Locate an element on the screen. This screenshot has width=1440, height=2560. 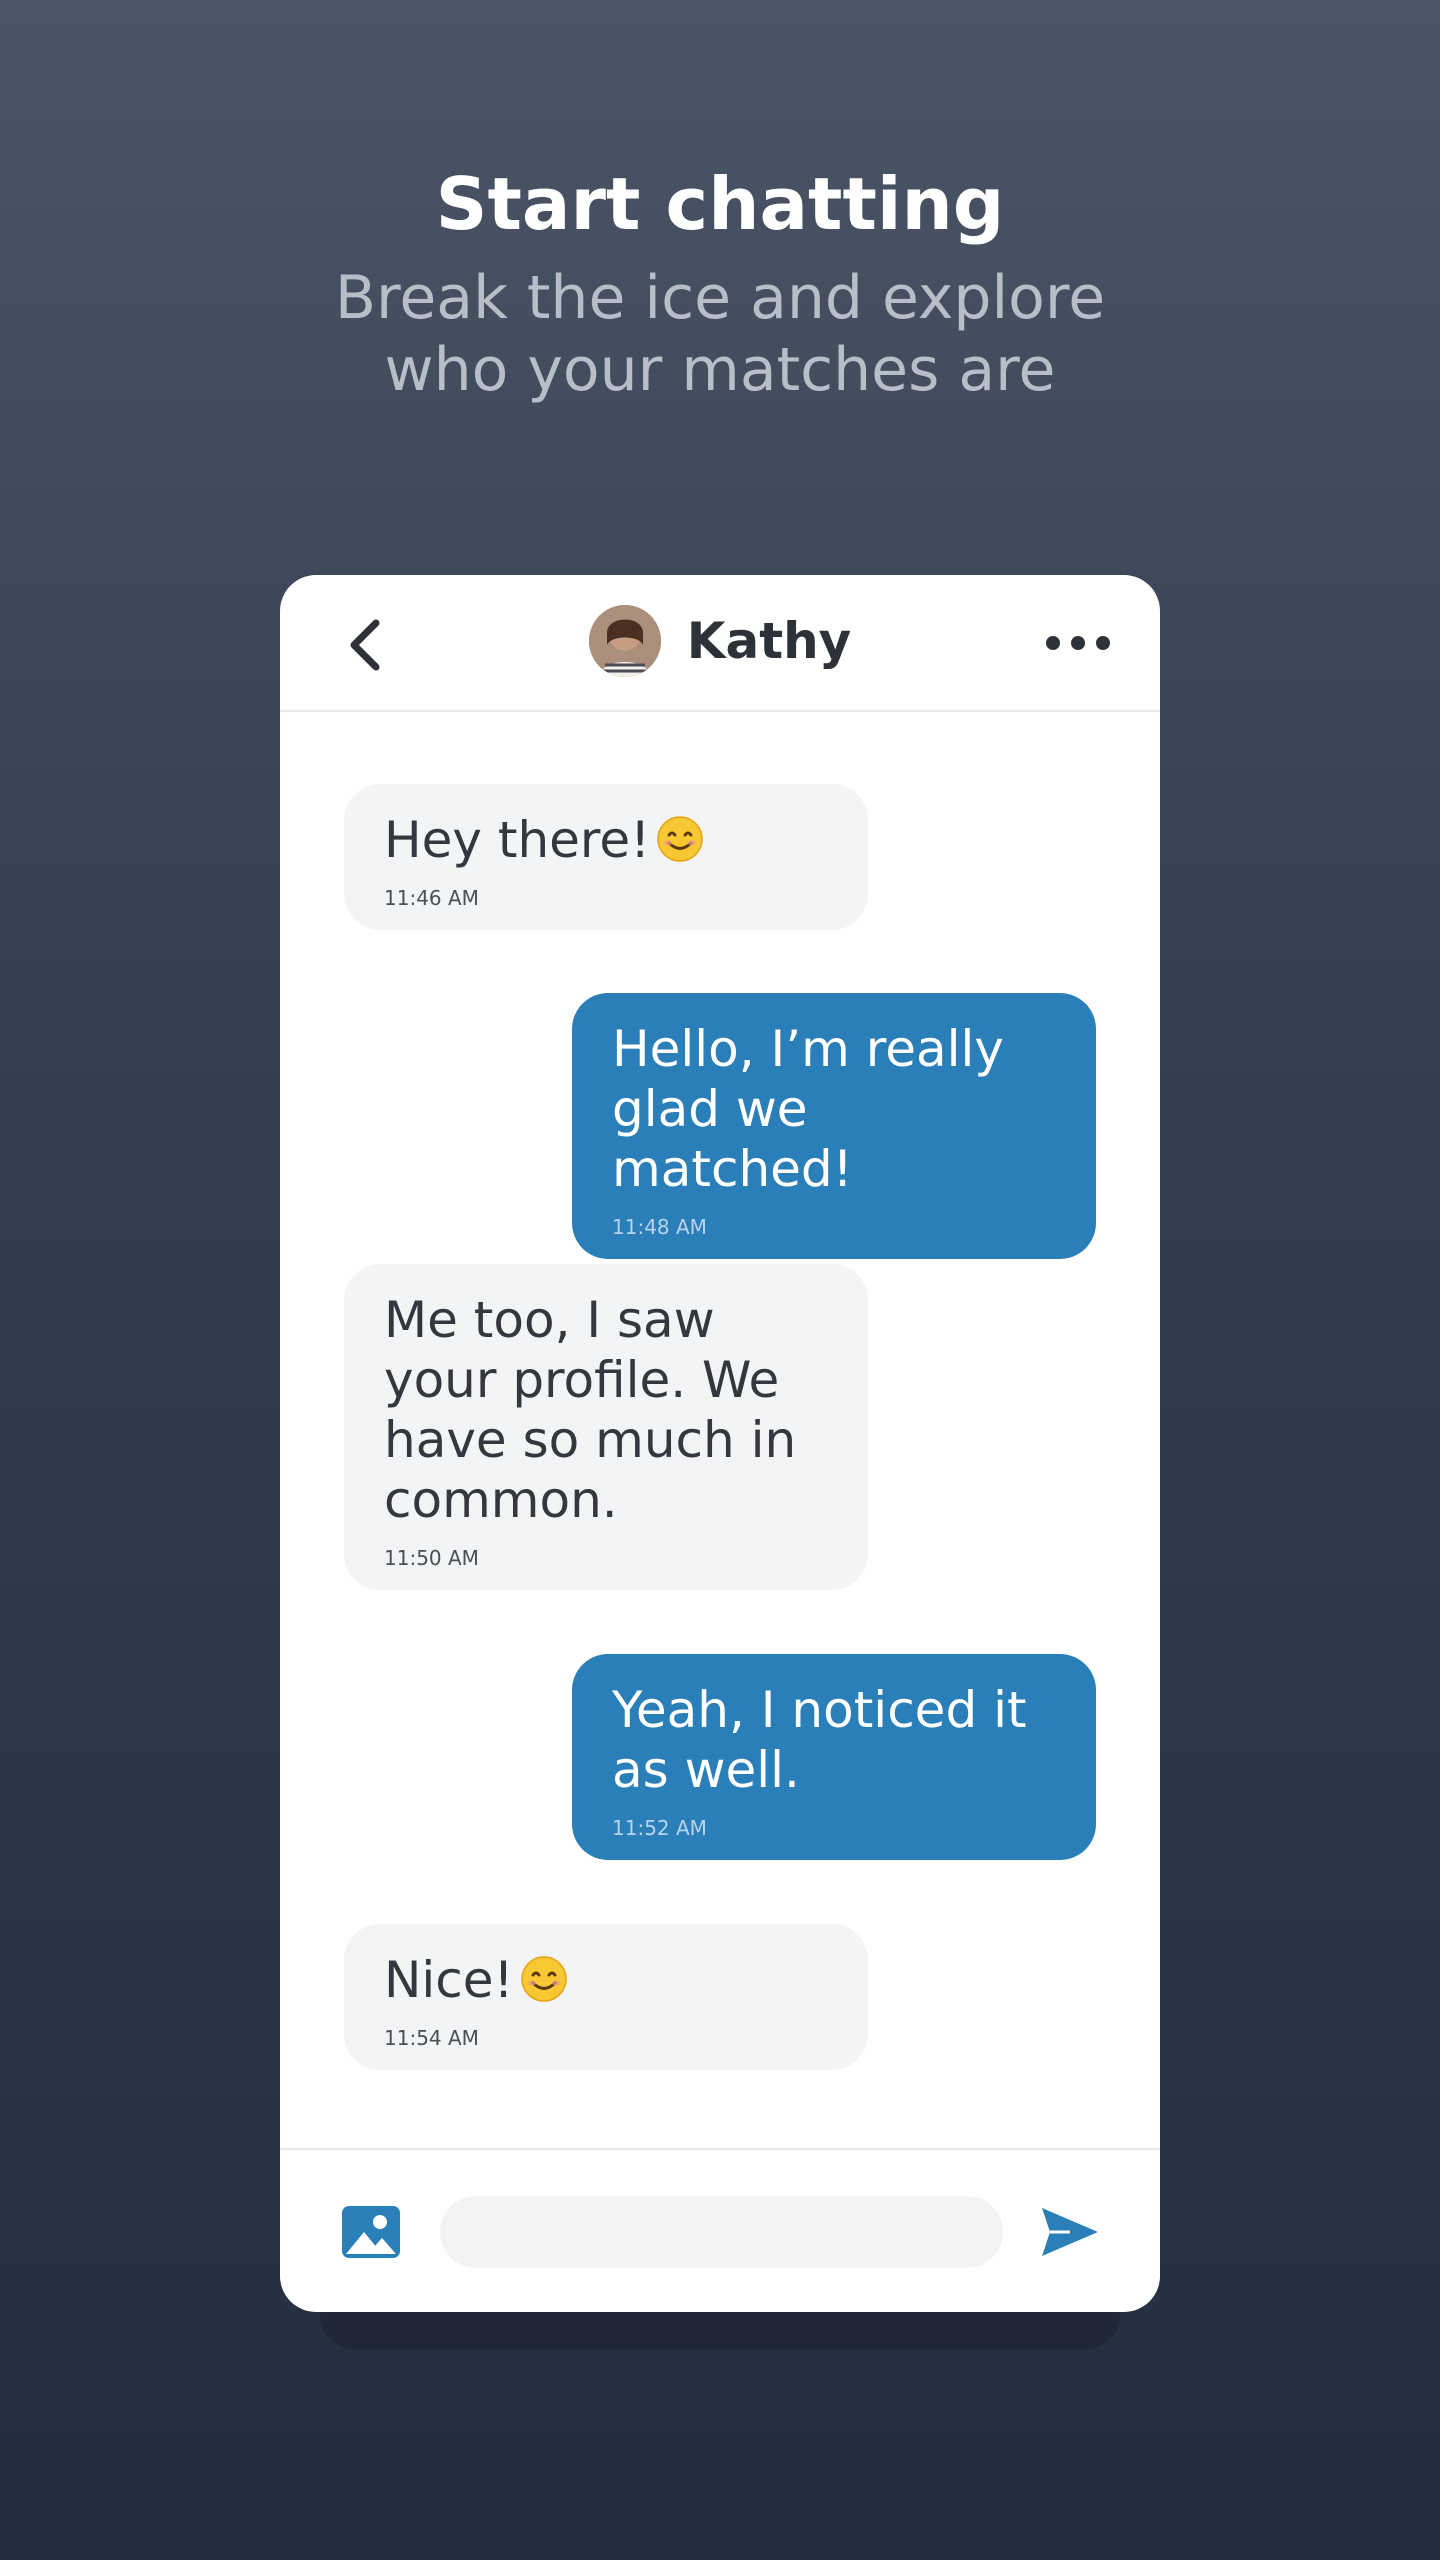
chat-header: Kathy is located at coordinates (720, 643).